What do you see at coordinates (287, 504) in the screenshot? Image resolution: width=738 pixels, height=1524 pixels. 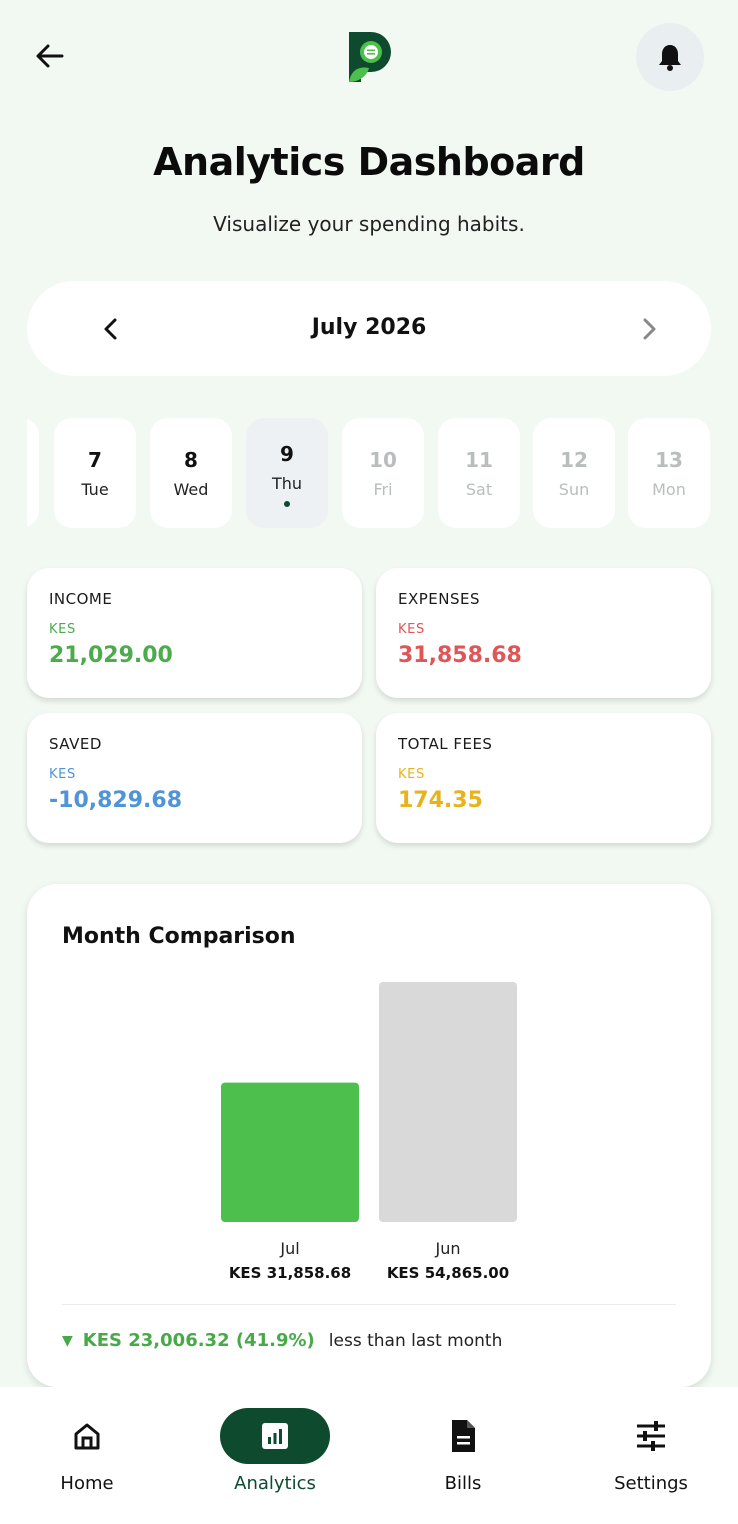 I see `selected-dot` at bounding box center [287, 504].